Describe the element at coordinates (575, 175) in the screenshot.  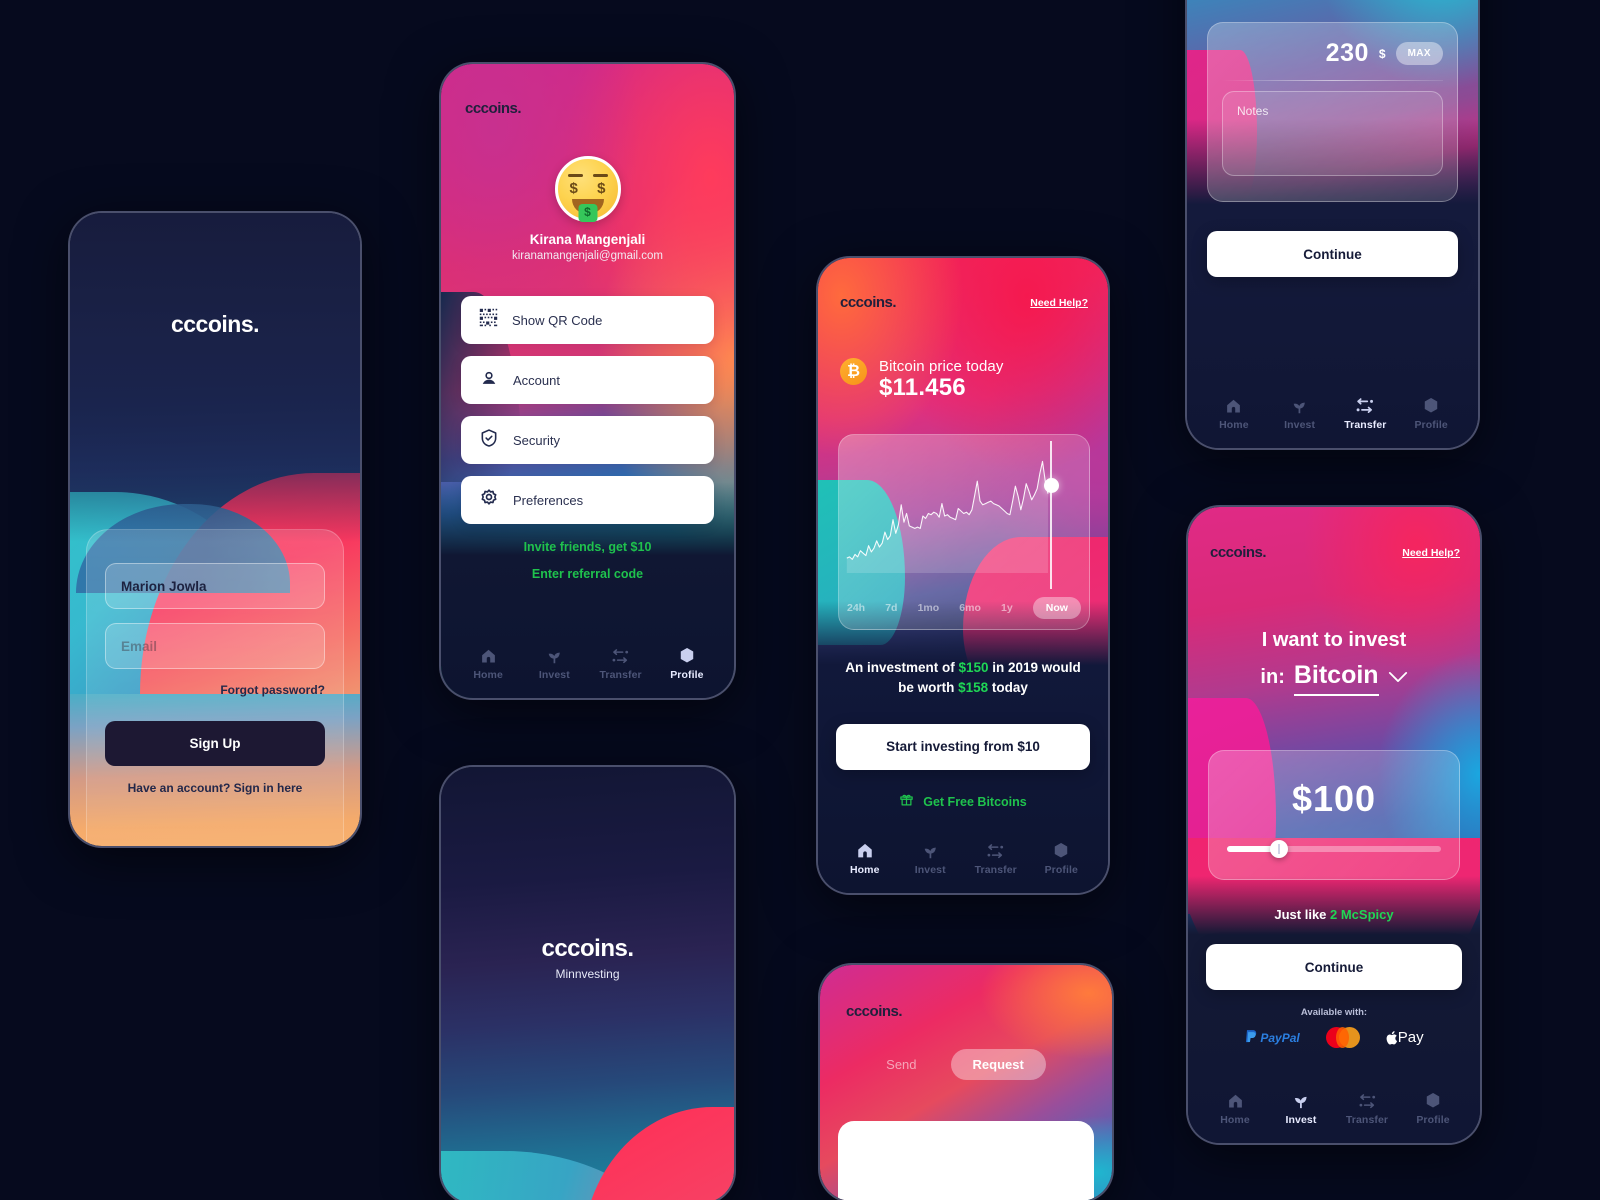
I see `avatar-brow-left` at that location.